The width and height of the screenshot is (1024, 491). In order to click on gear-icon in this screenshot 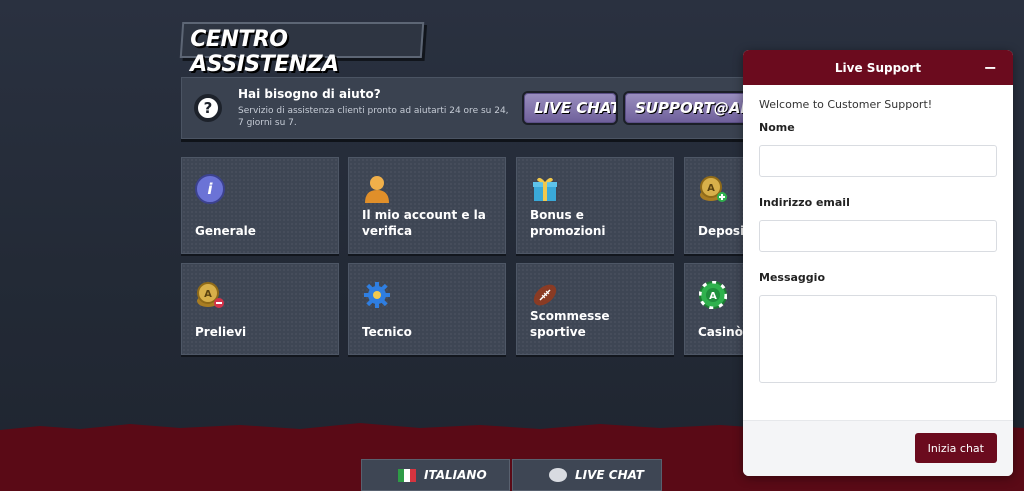, I will do `click(377, 295)`.